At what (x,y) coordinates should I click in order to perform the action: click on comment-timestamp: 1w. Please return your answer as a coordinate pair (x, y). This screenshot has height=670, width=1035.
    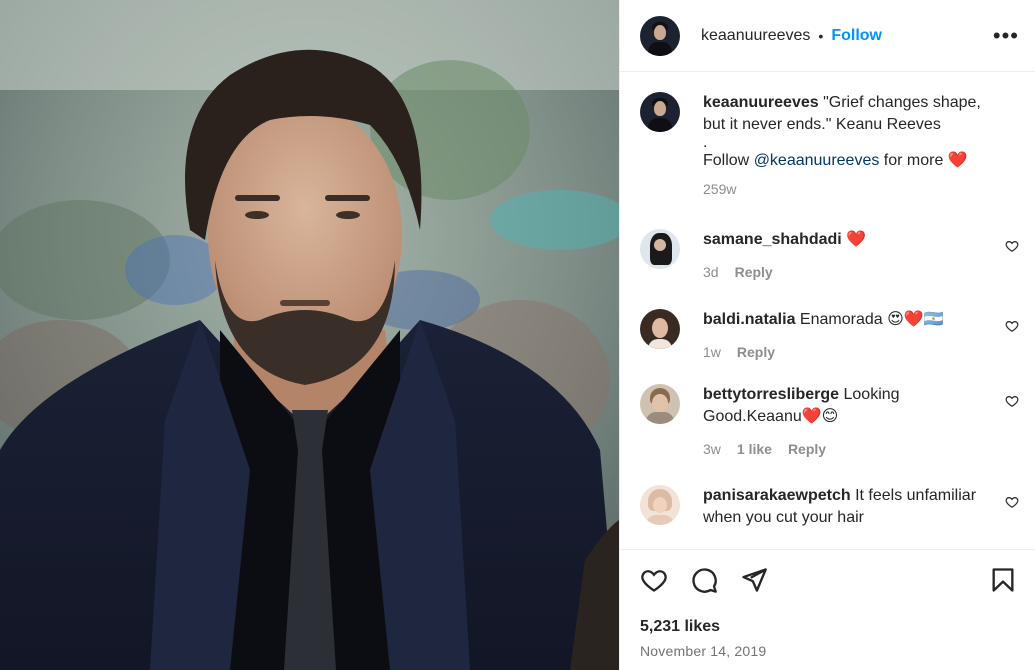
    Looking at the image, I should click on (712, 352).